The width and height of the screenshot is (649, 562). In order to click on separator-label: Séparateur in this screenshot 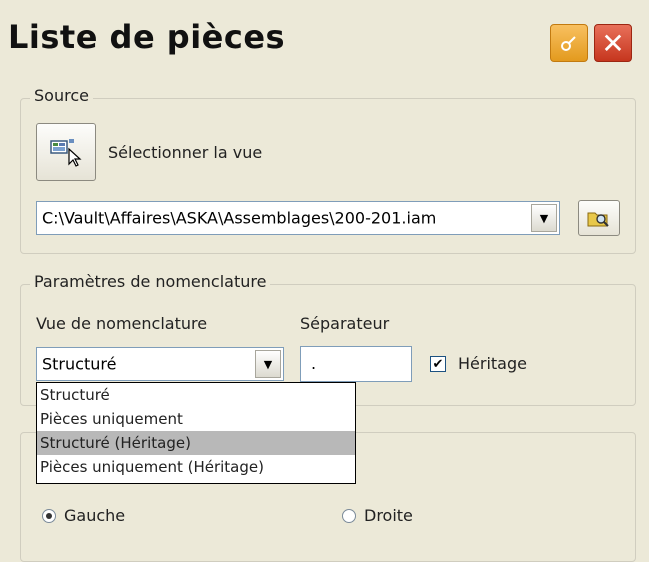, I will do `click(345, 323)`.